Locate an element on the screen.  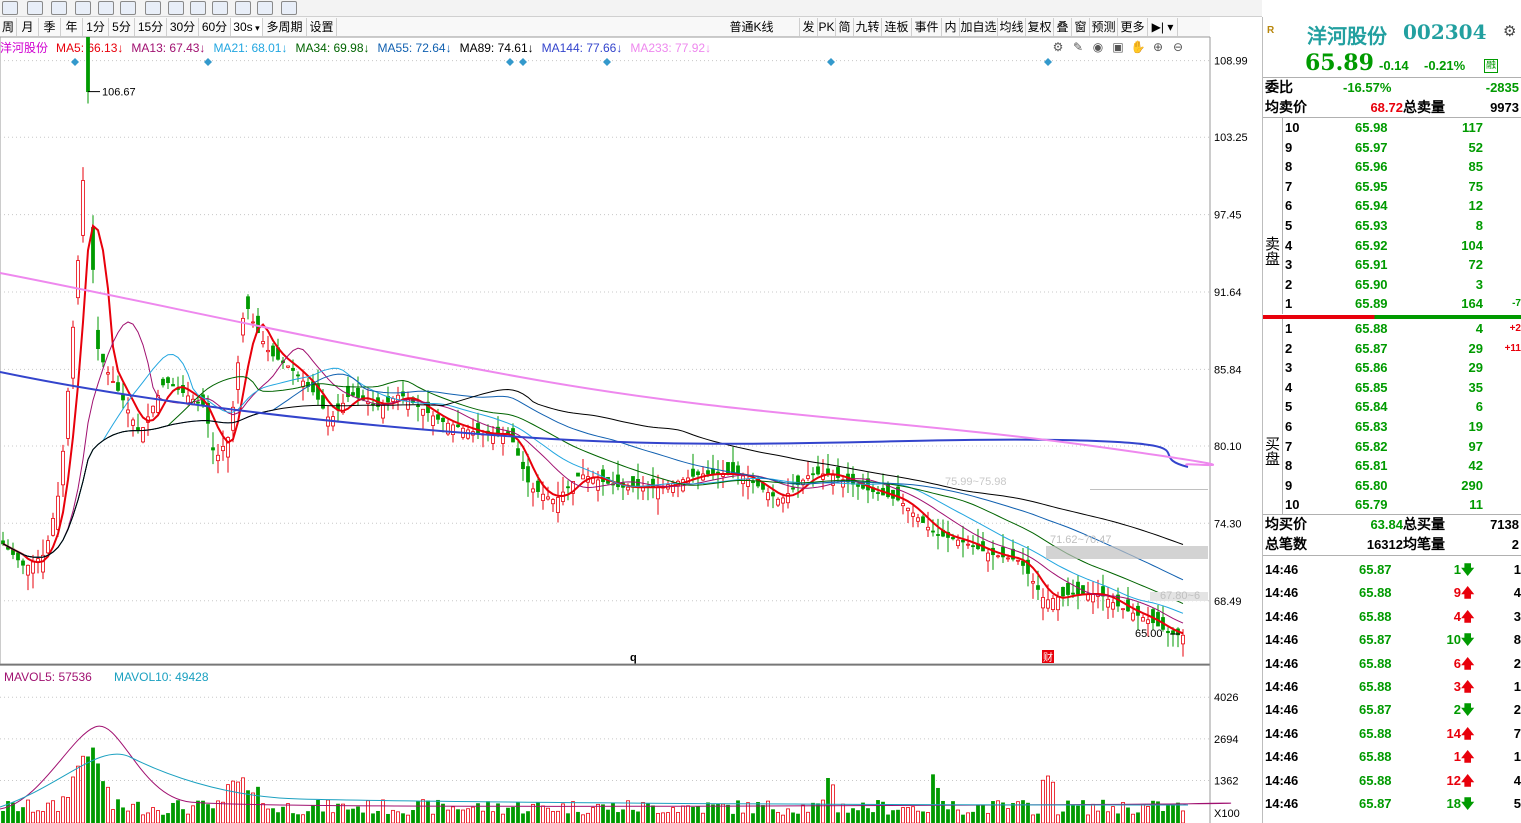
ask-row: 5 65.93 8 is located at coordinates (1392, 226).